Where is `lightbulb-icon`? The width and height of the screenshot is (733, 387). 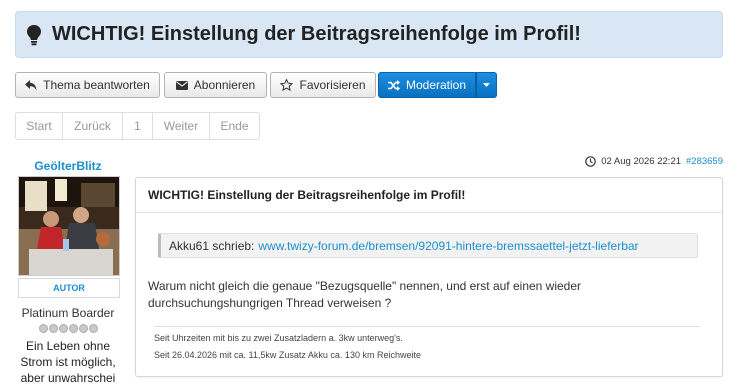 lightbulb-icon is located at coordinates (35, 35).